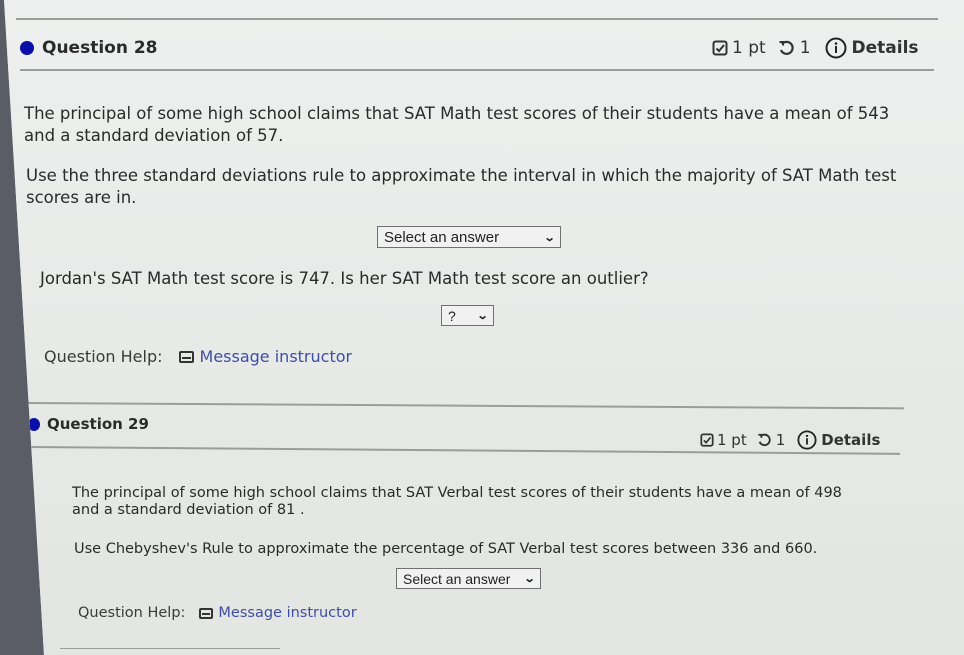 The image size is (964, 655). I want to click on percentage-answer-select: Select an answer ⌄, so click(468, 578).